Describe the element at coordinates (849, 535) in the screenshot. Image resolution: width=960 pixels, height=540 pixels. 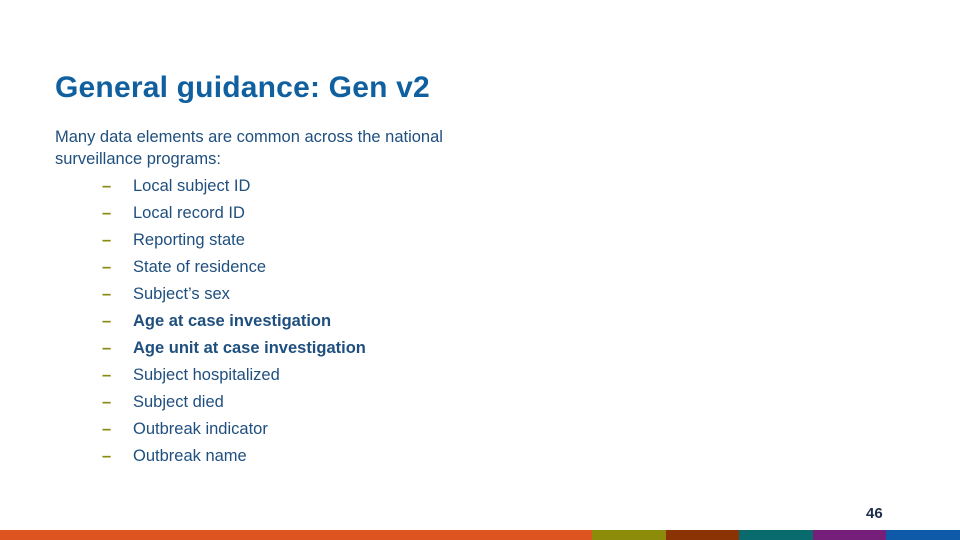
I see `color-bar-segment-purple` at that location.